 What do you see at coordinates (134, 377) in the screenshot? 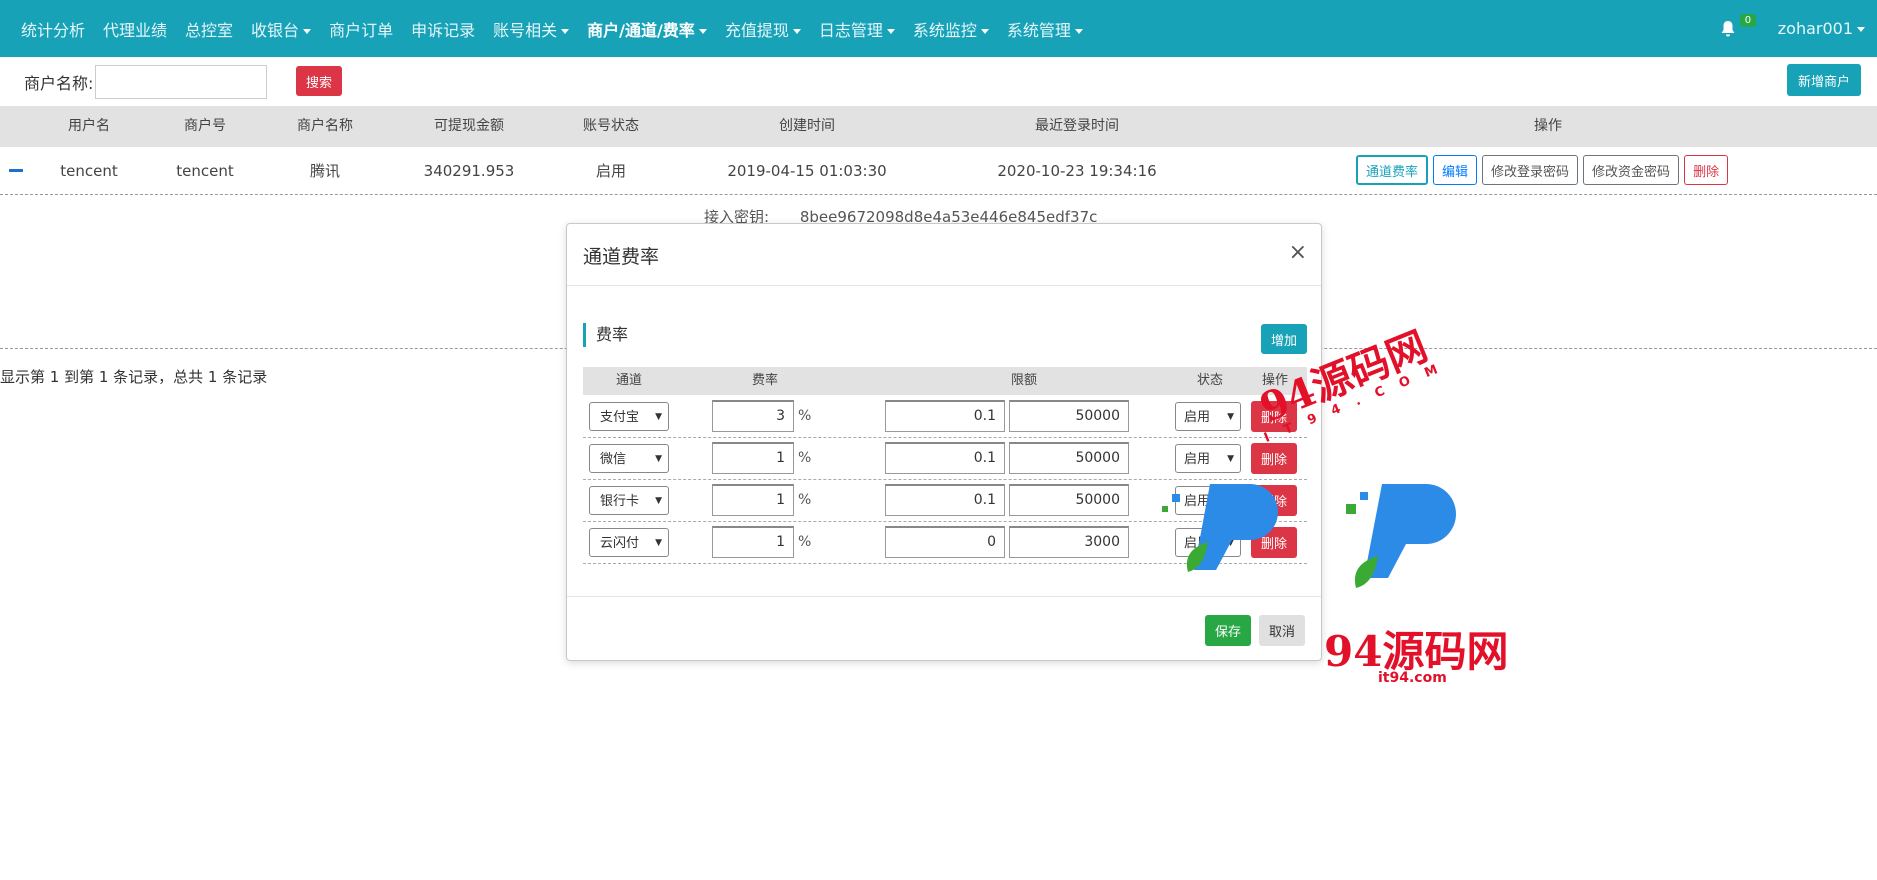
I see `pagination-info: 显示第 1 到第 1 条记录，总共 1 条记录` at bounding box center [134, 377].